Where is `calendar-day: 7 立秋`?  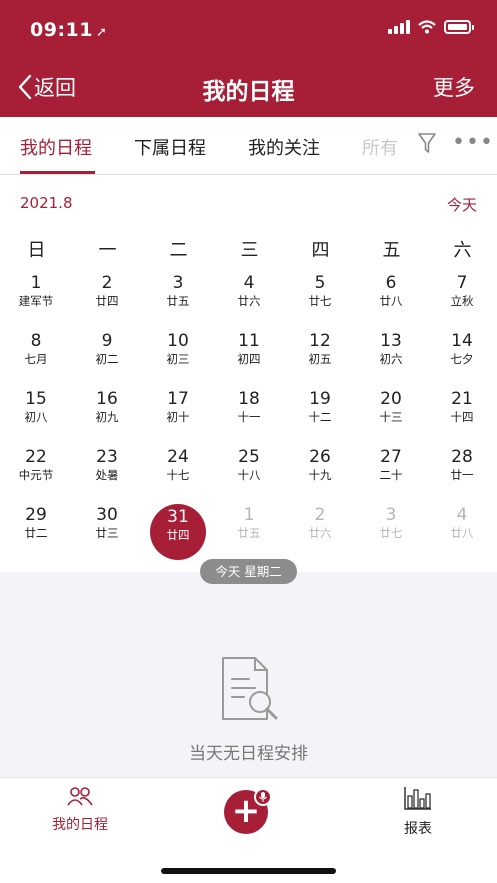
calendar-day: 7 立秋 is located at coordinates (462, 298).